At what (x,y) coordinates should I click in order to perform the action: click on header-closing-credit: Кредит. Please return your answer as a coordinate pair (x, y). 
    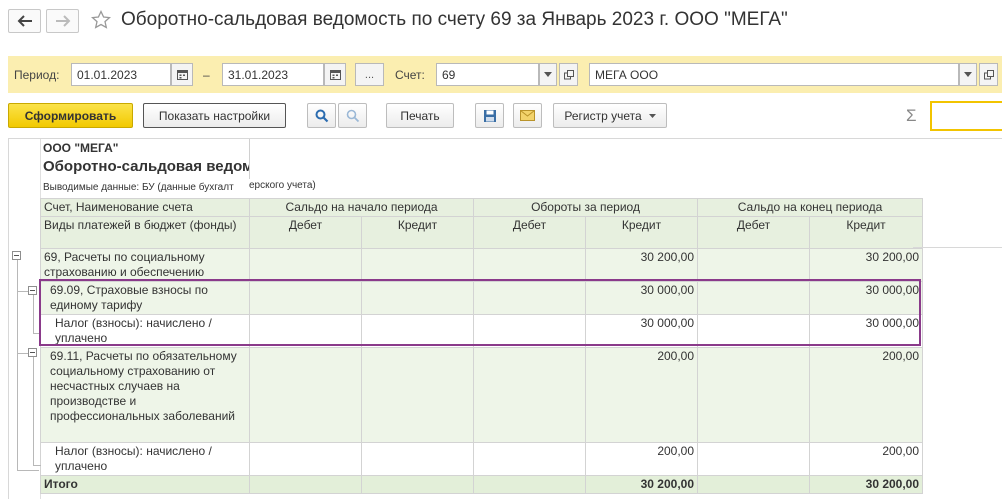
    Looking at the image, I should click on (866, 232).